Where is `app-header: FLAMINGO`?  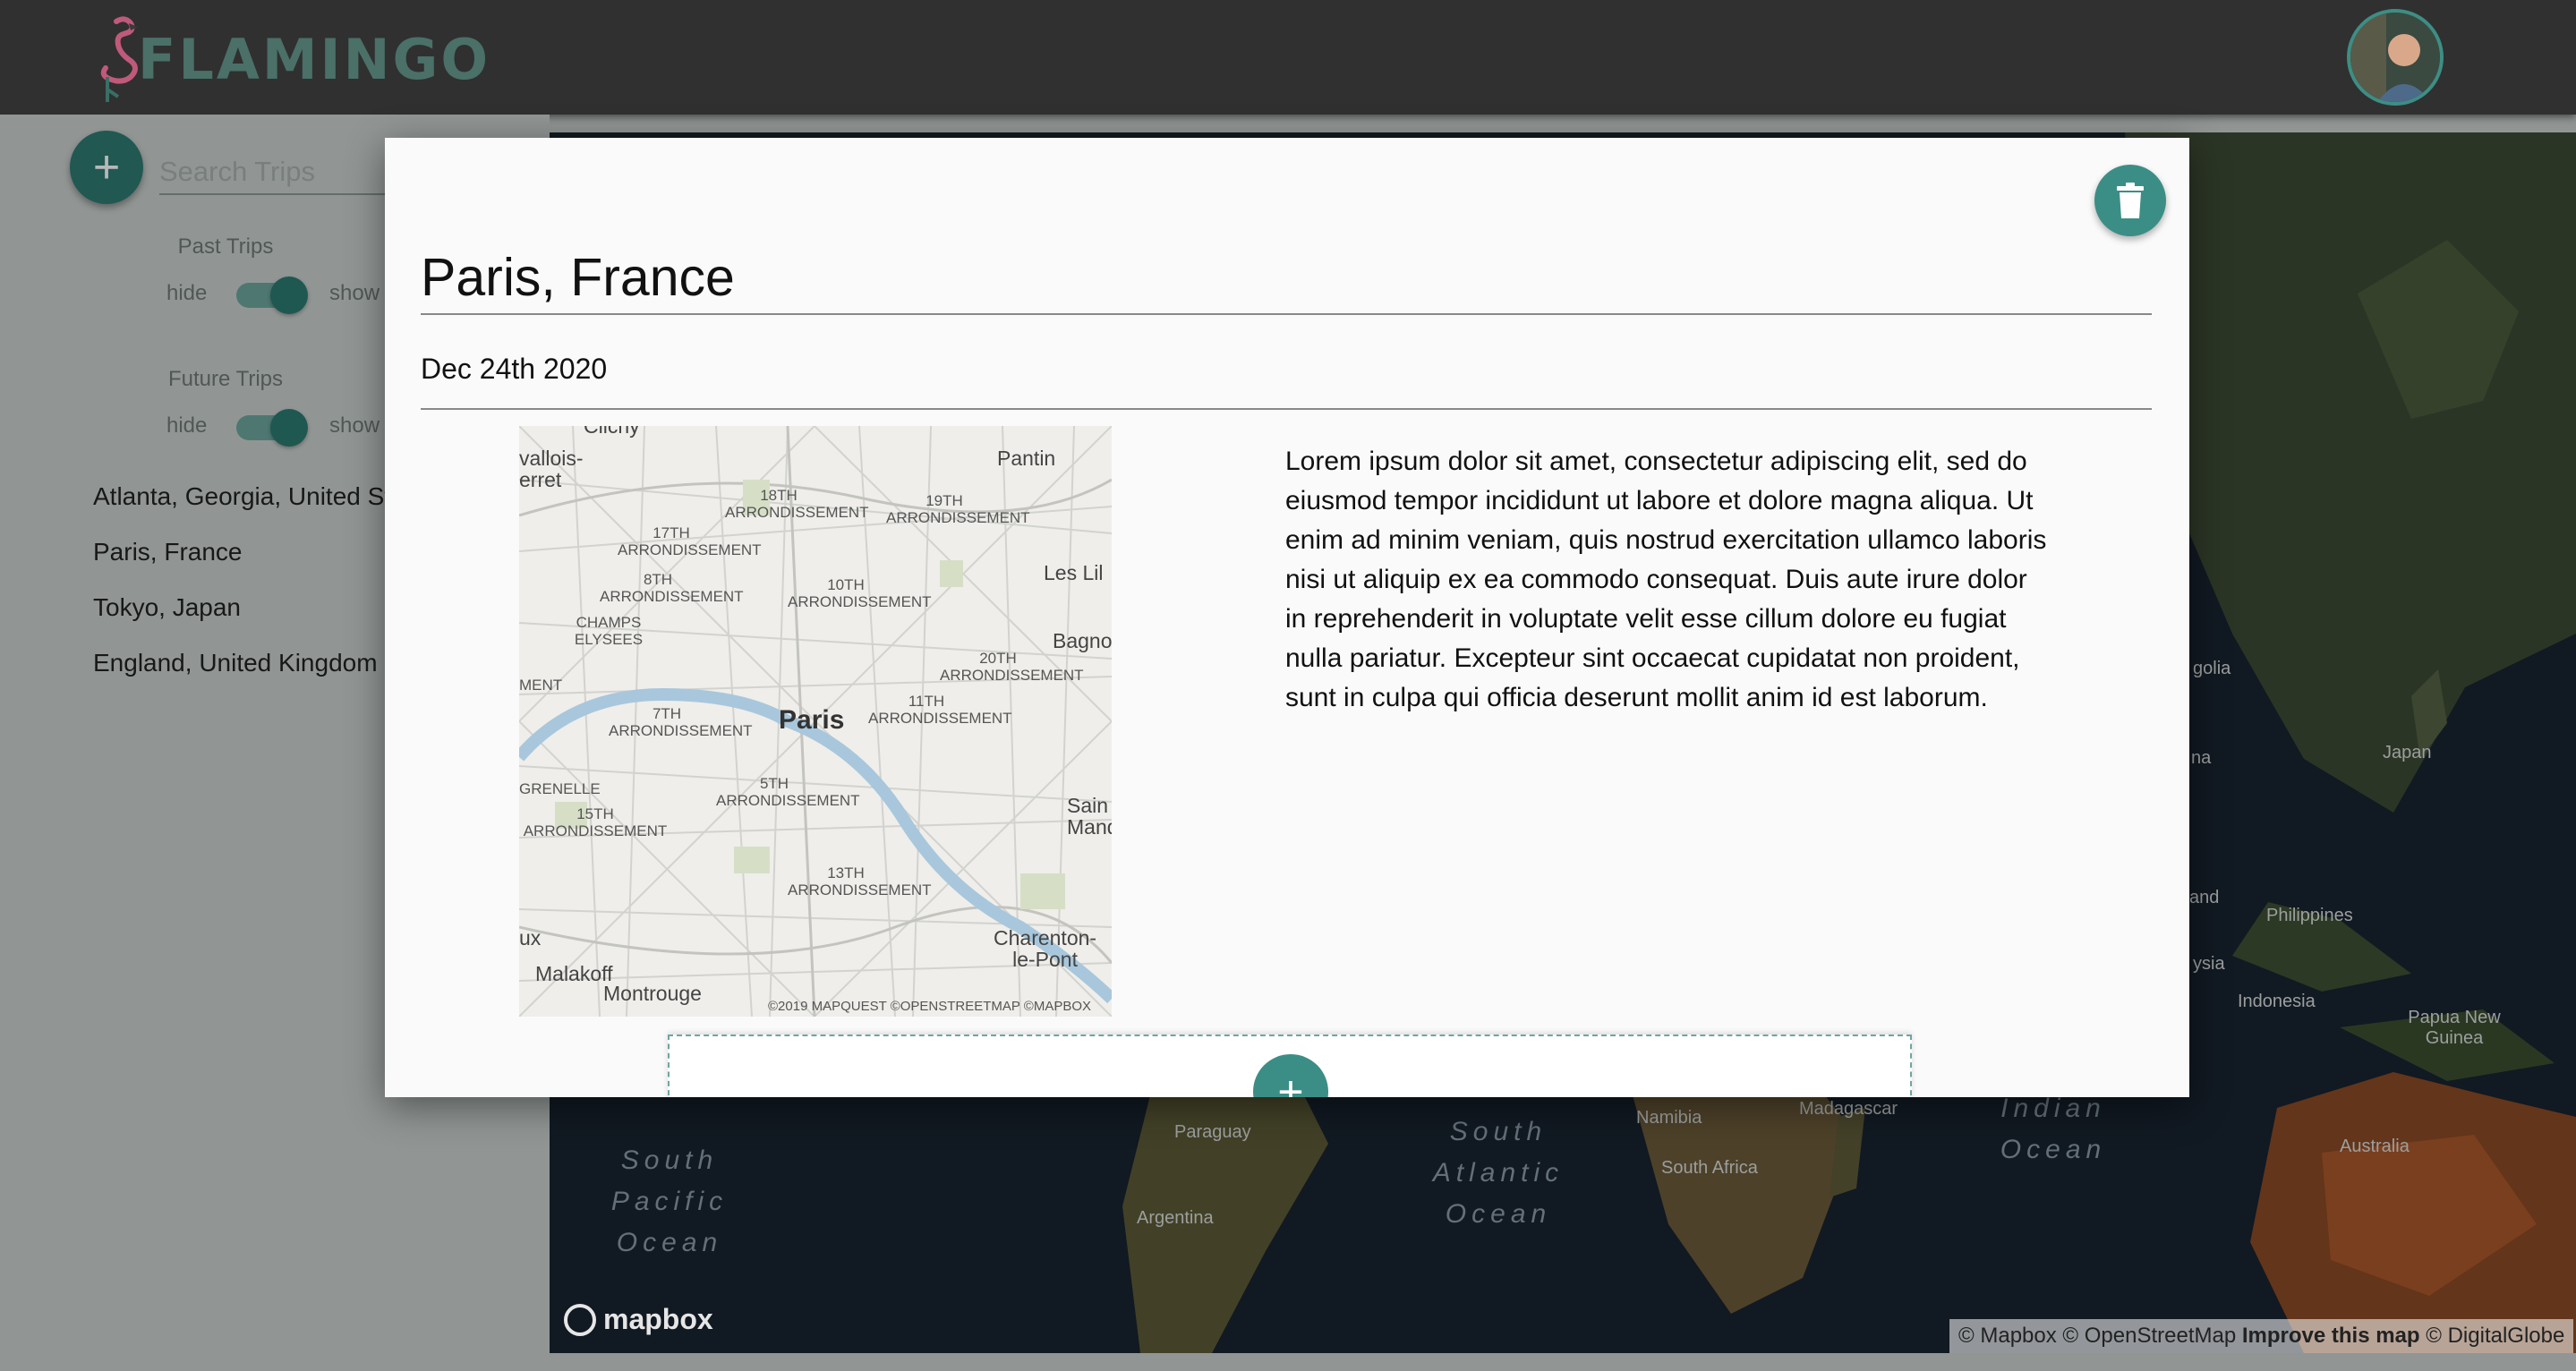 app-header: FLAMINGO is located at coordinates (1288, 57).